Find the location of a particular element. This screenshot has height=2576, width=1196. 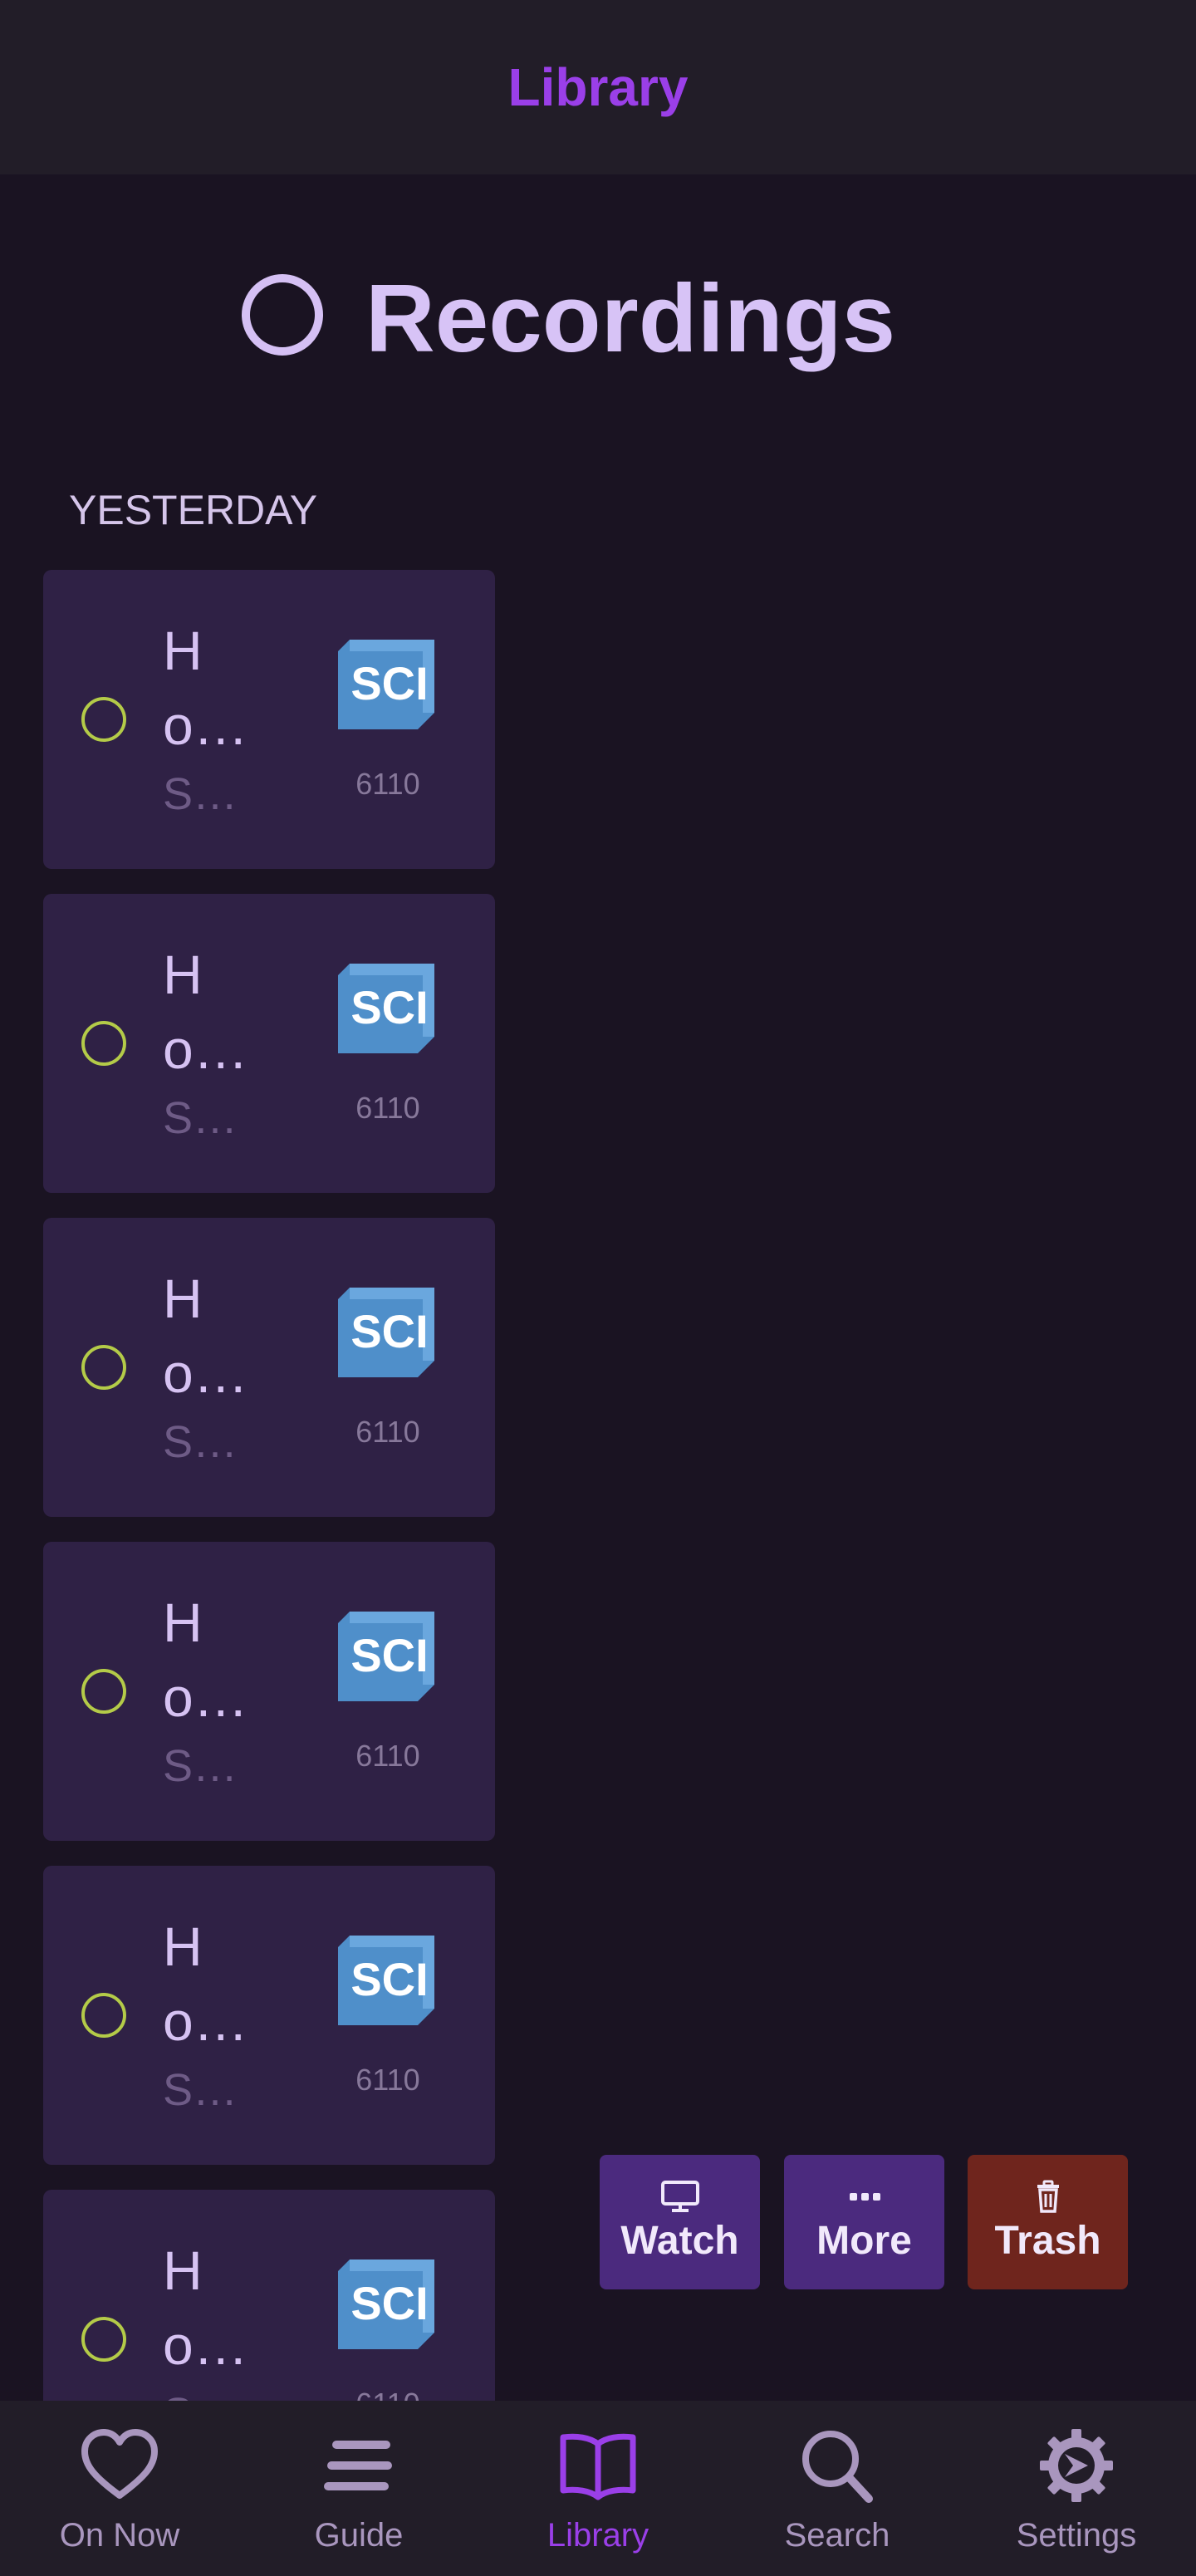

circle-icon is located at coordinates (283, 315).